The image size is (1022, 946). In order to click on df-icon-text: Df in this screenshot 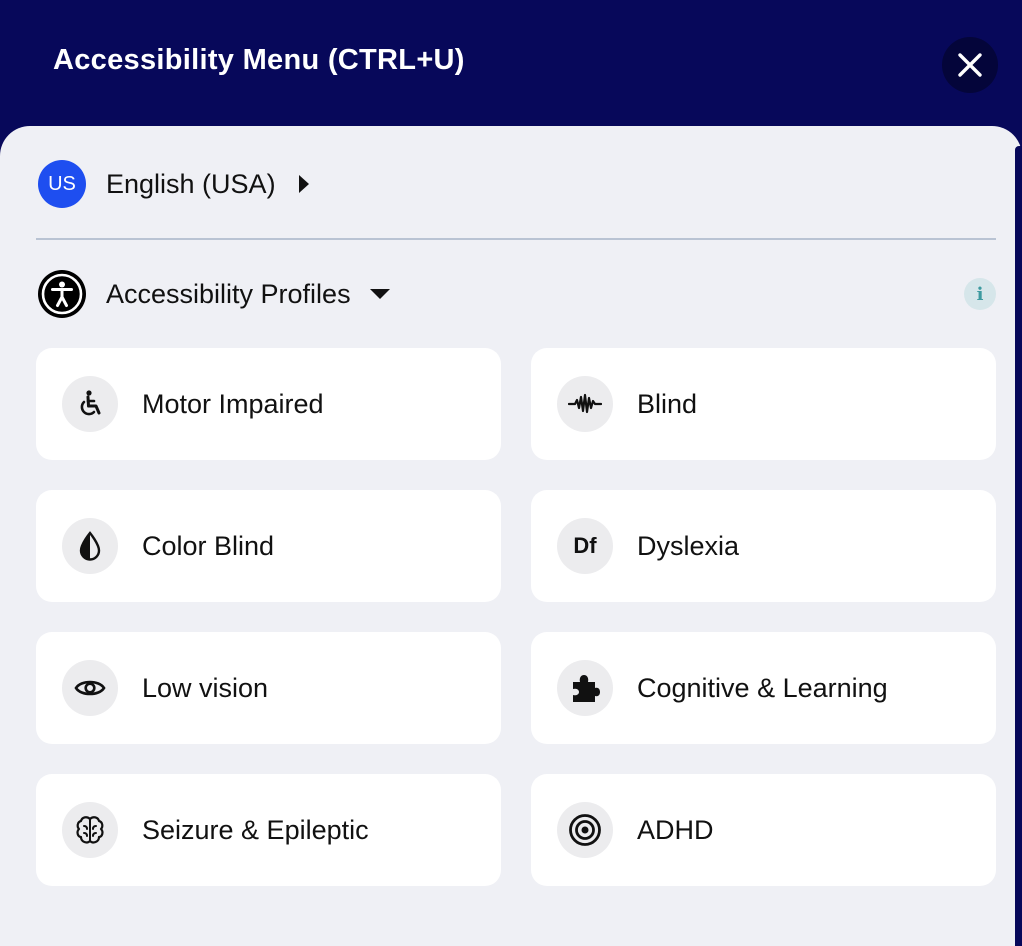, I will do `click(585, 545)`.